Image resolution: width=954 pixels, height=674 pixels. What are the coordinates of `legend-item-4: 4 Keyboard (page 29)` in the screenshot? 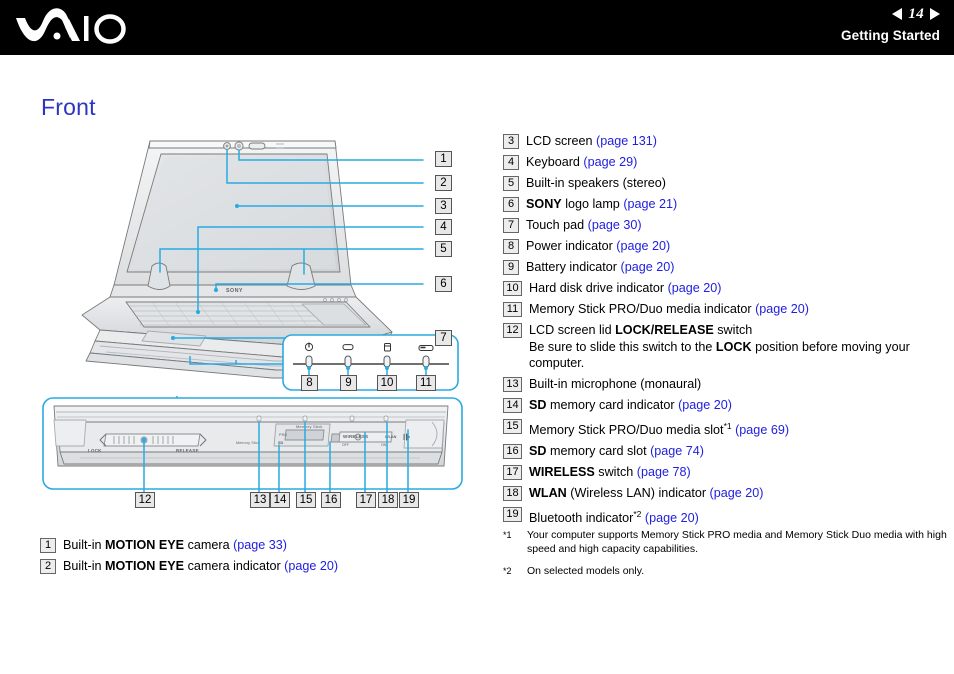 It's located at (725, 162).